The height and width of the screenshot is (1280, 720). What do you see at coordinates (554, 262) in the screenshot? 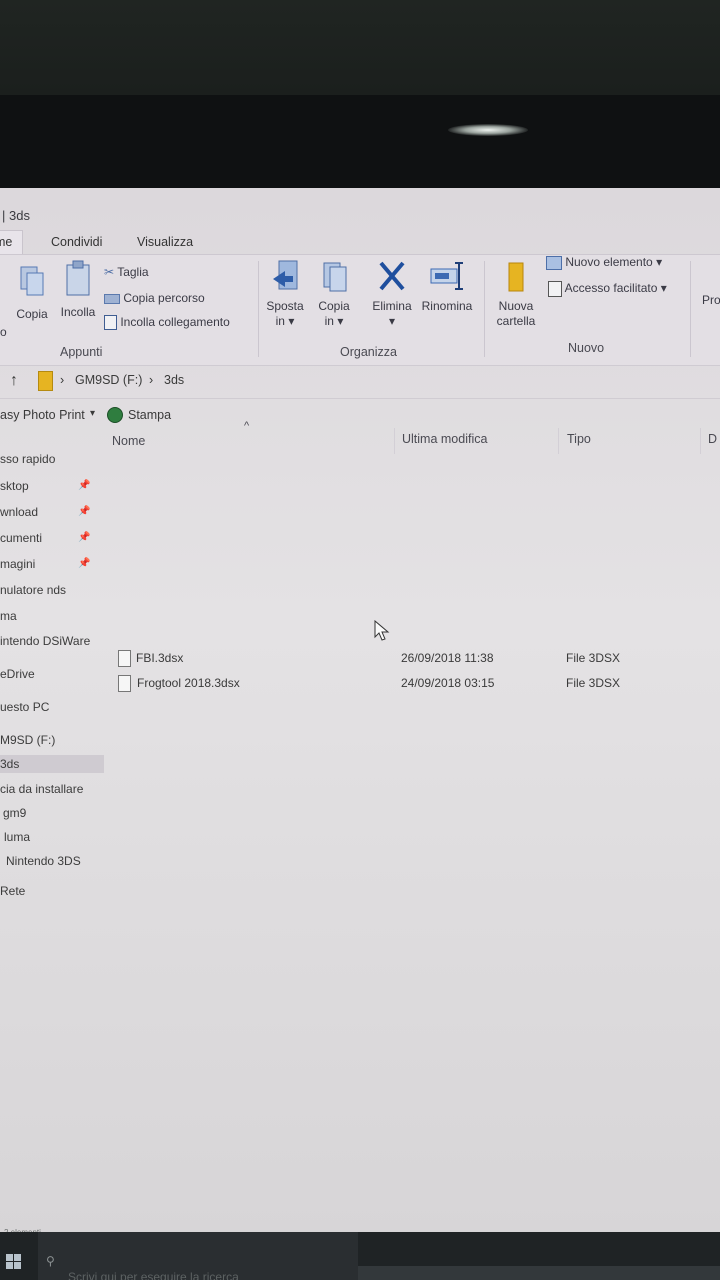
I see `new-item-icon` at bounding box center [554, 262].